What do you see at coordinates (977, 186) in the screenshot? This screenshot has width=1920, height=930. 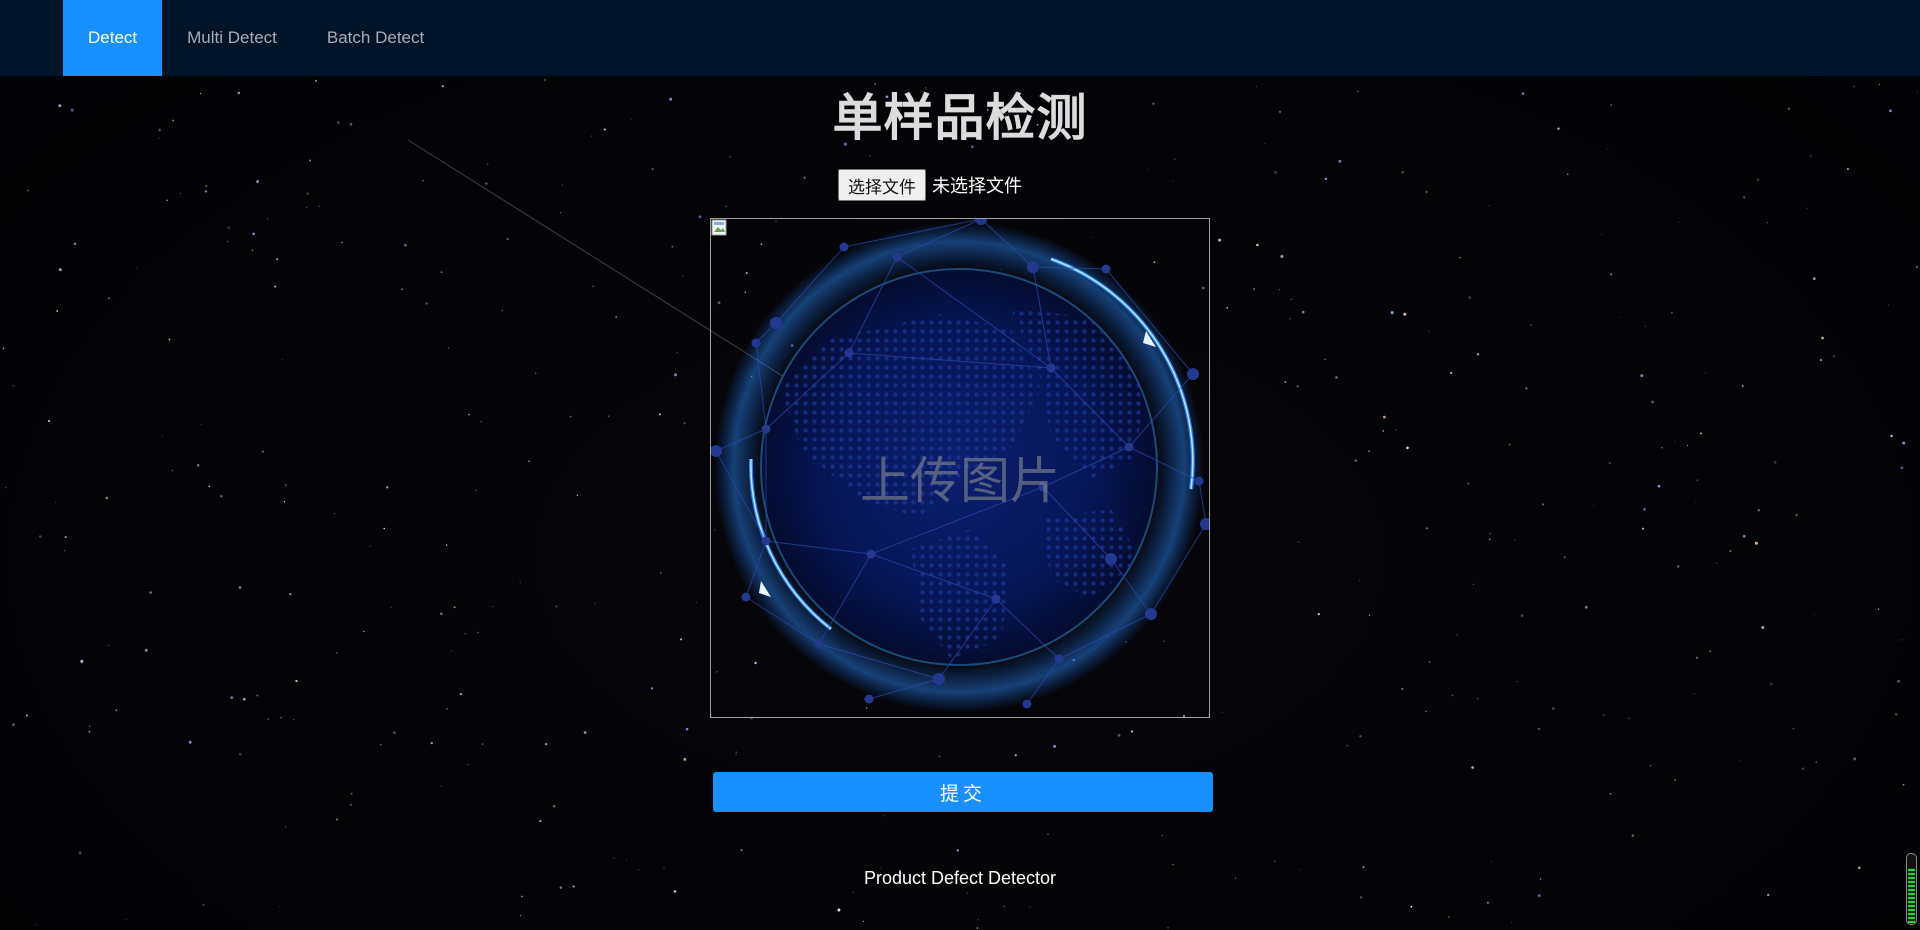 I see `file-status-text: 未选择文件` at bounding box center [977, 186].